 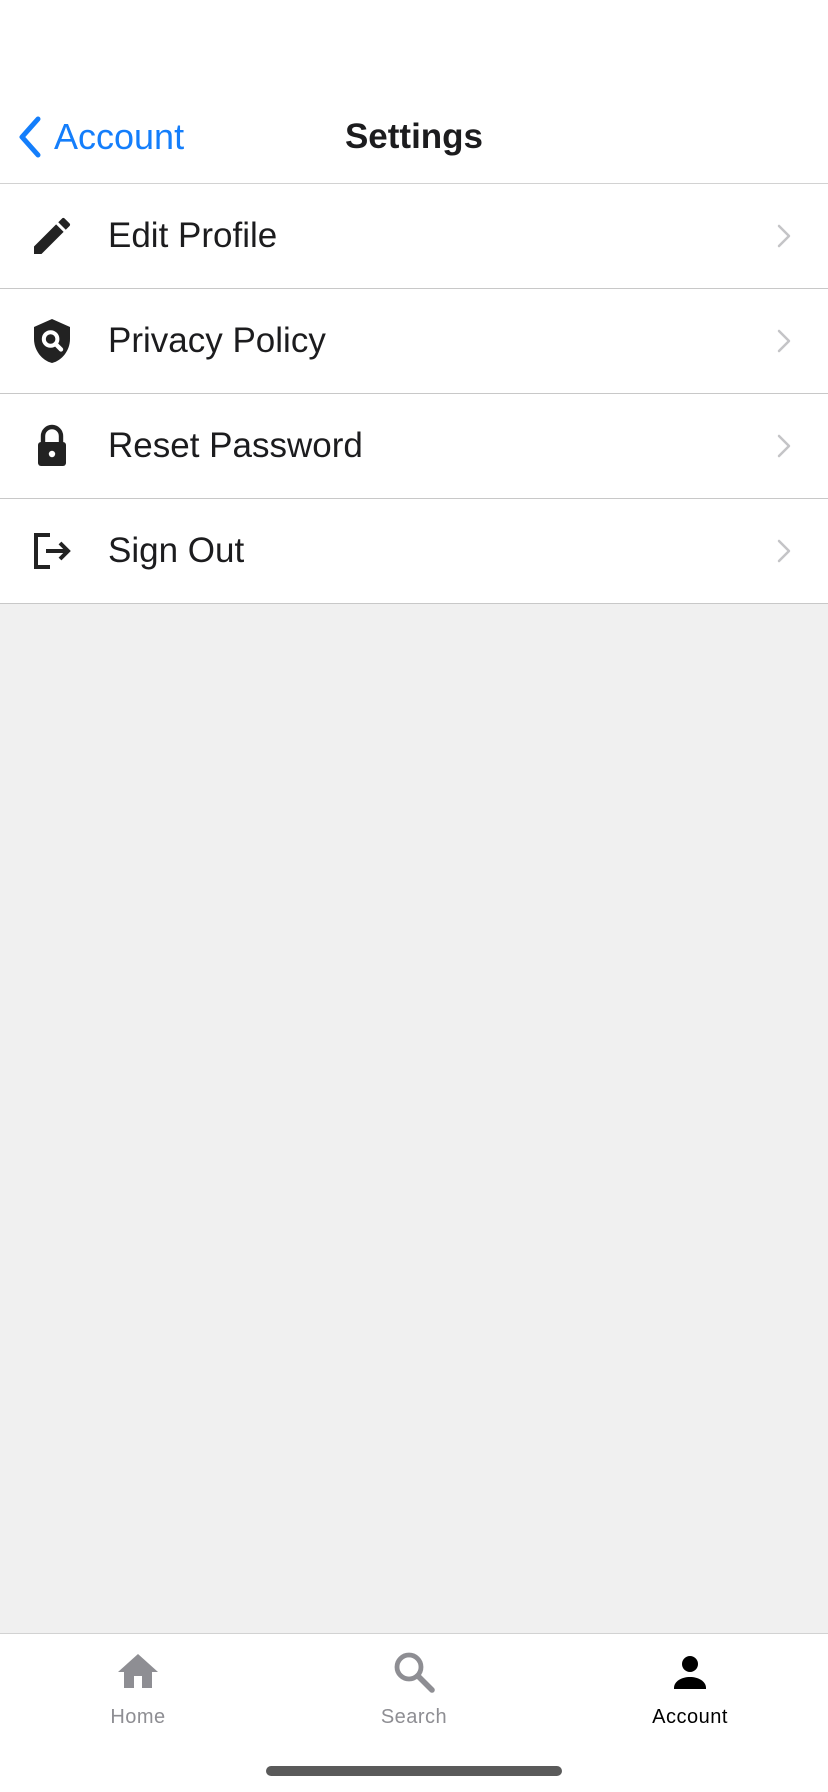 What do you see at coordinates (52, 341) in the screenshot?
I see `shield-search-icon` at bounding box center [52, 341].